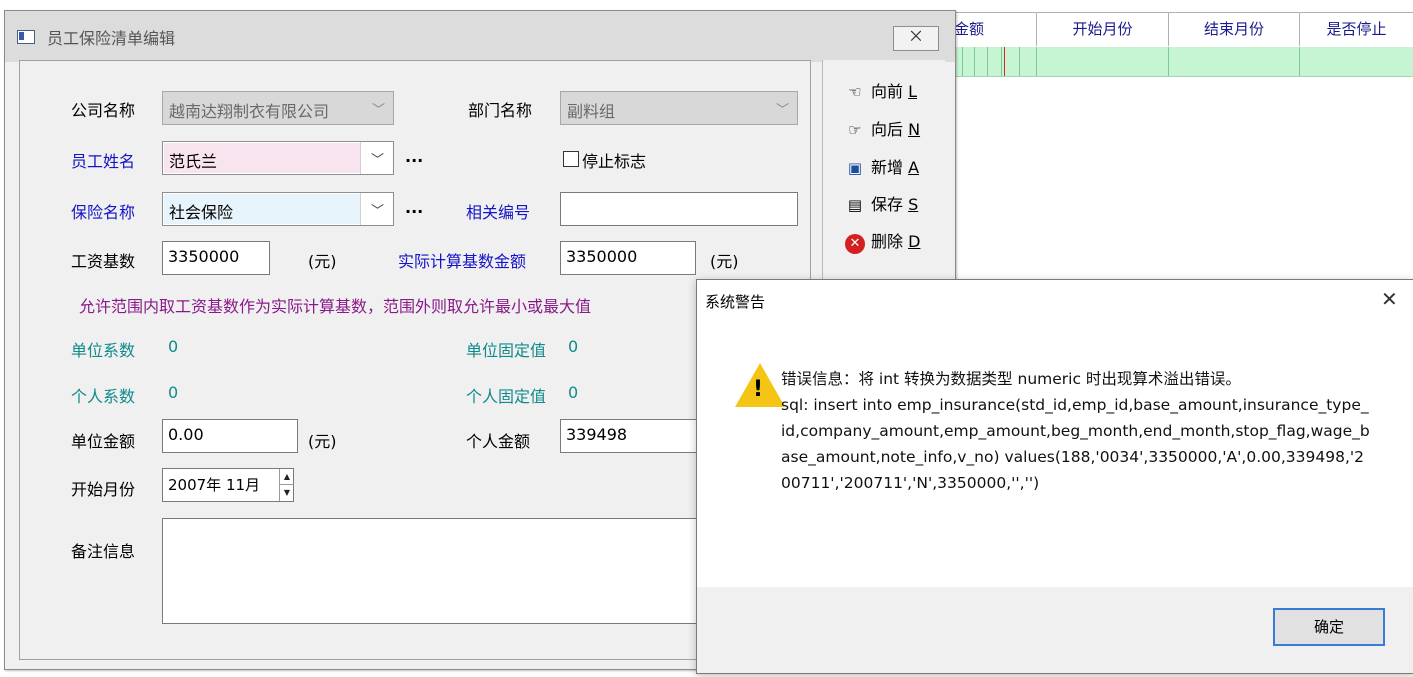  I want to click on hand-right-icon: ☞, so click(855, 130).